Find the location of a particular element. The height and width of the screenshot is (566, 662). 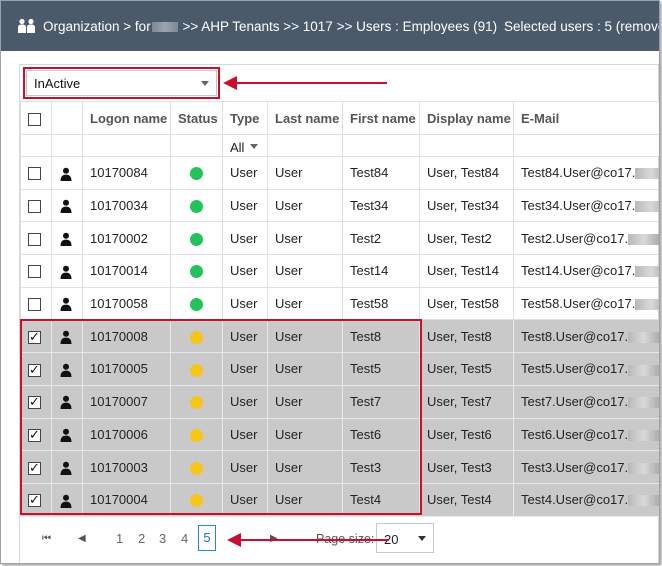

page-link-5-active: 5 is located at coordinates (207, 538).